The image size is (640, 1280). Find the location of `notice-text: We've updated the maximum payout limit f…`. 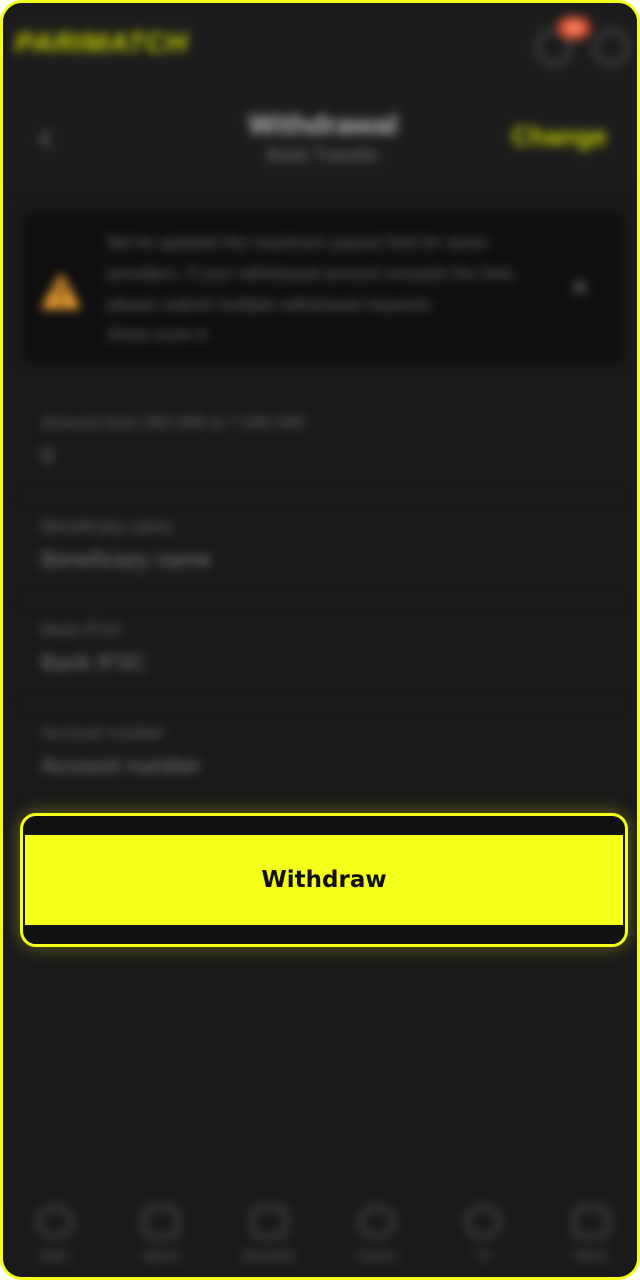

notice-text: We've updated the maximum payout limit f… is located at coordinates (312, 273).